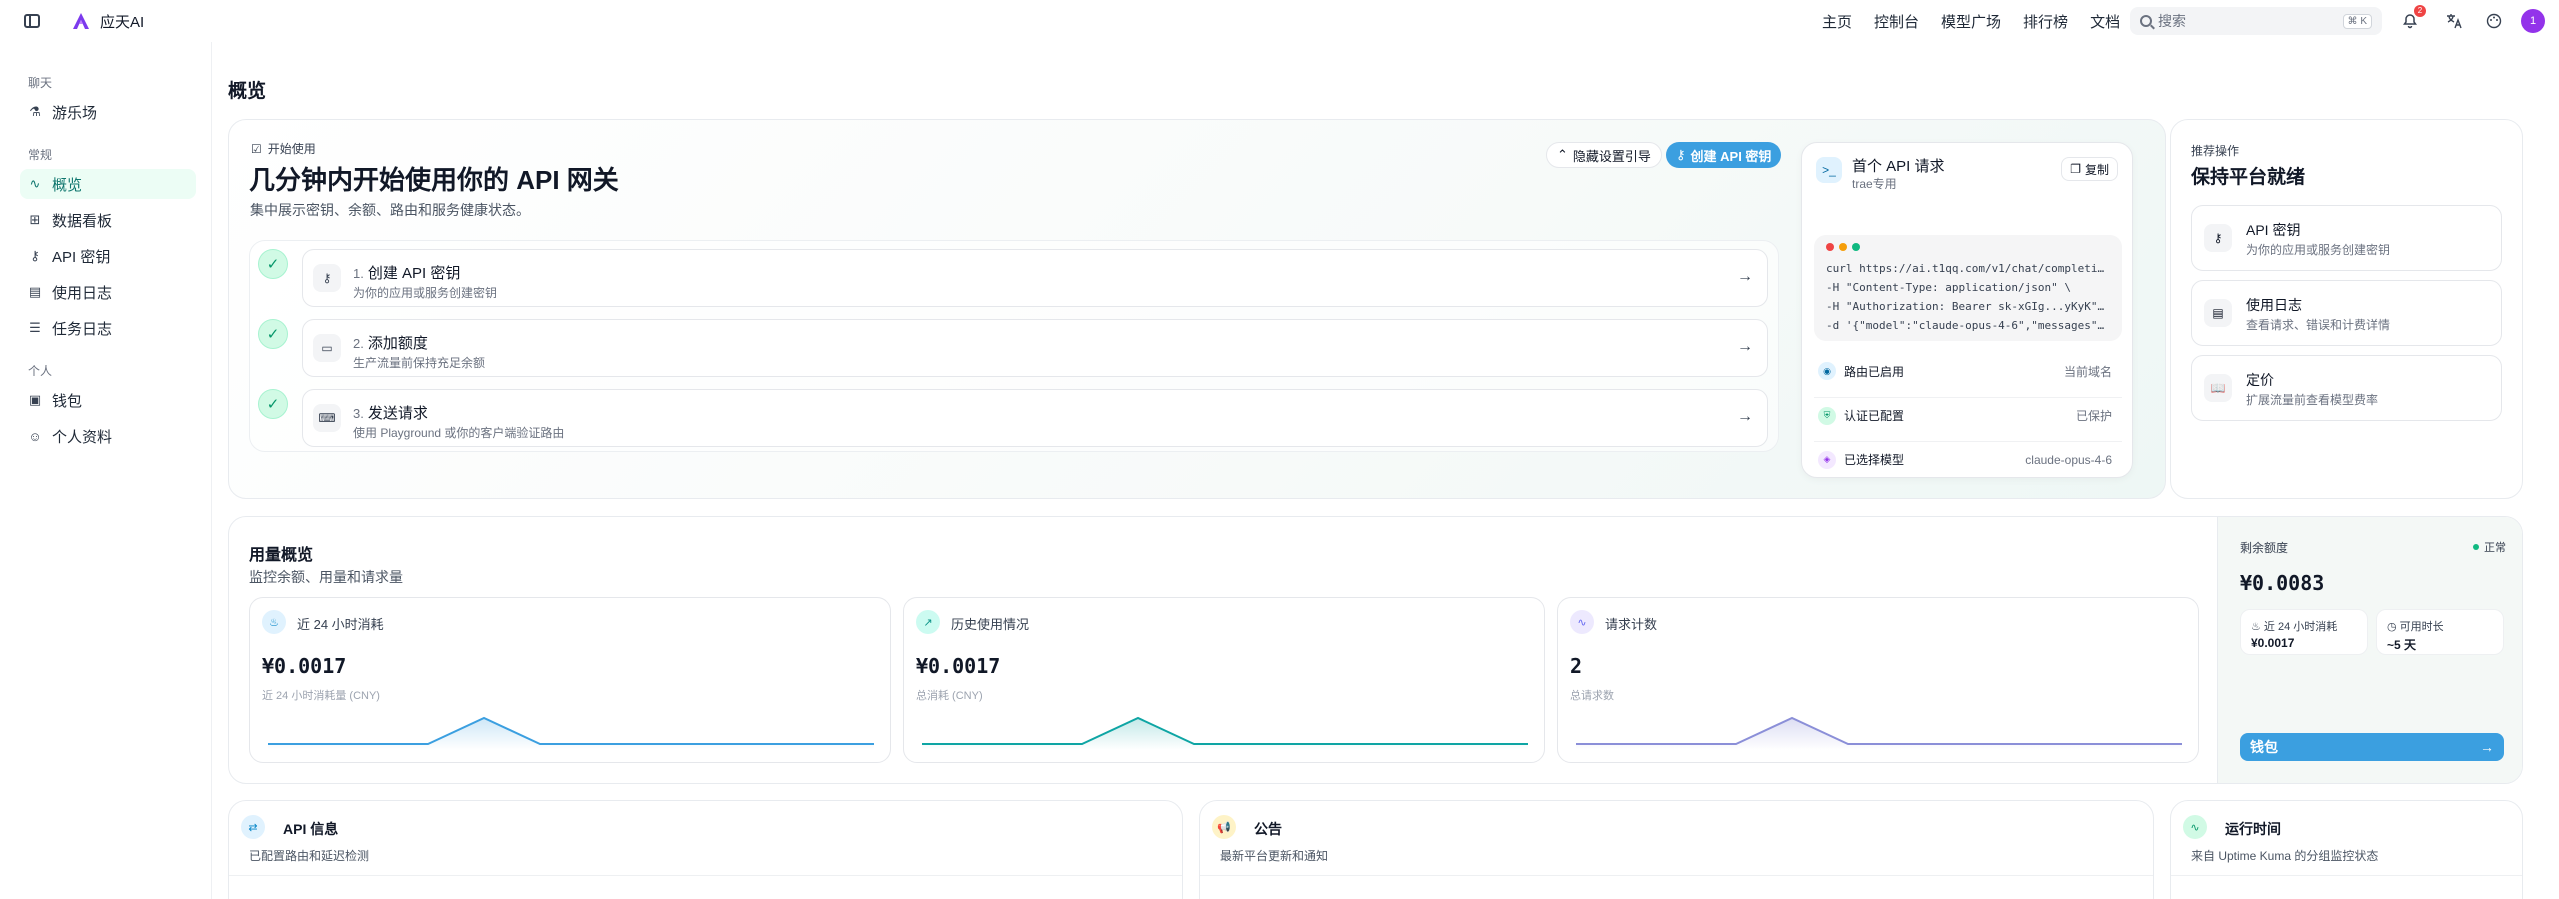 The image size is (2559, 899). What do you see at coordinates (321, 696) in the screenshot?
I see `metric-sub: 近 24 小时消耗量 (CNY)` at bounding box center [321, 696].